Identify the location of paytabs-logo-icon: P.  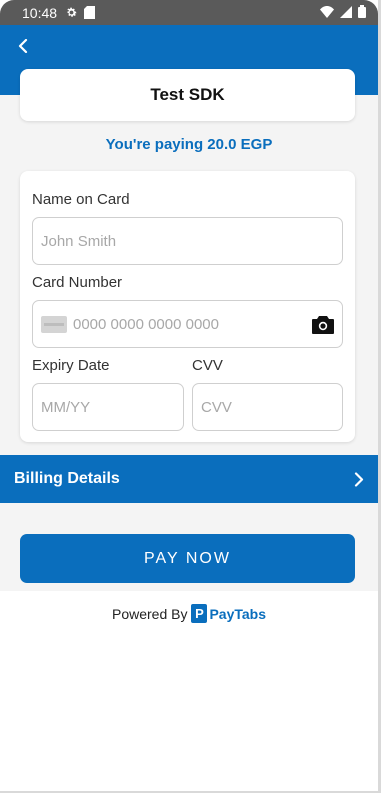
(199, 613).